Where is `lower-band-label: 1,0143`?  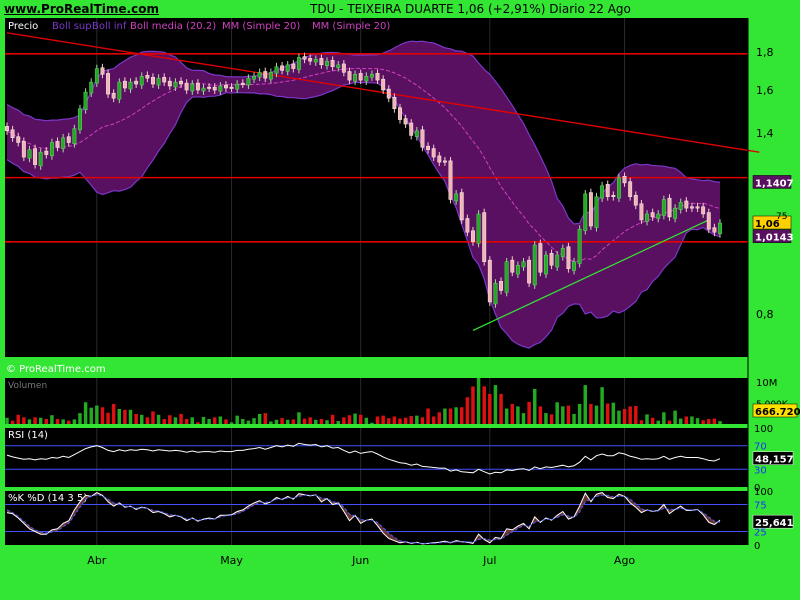 lower-band-label: 1,0143 is located at coordinates (774, 238).